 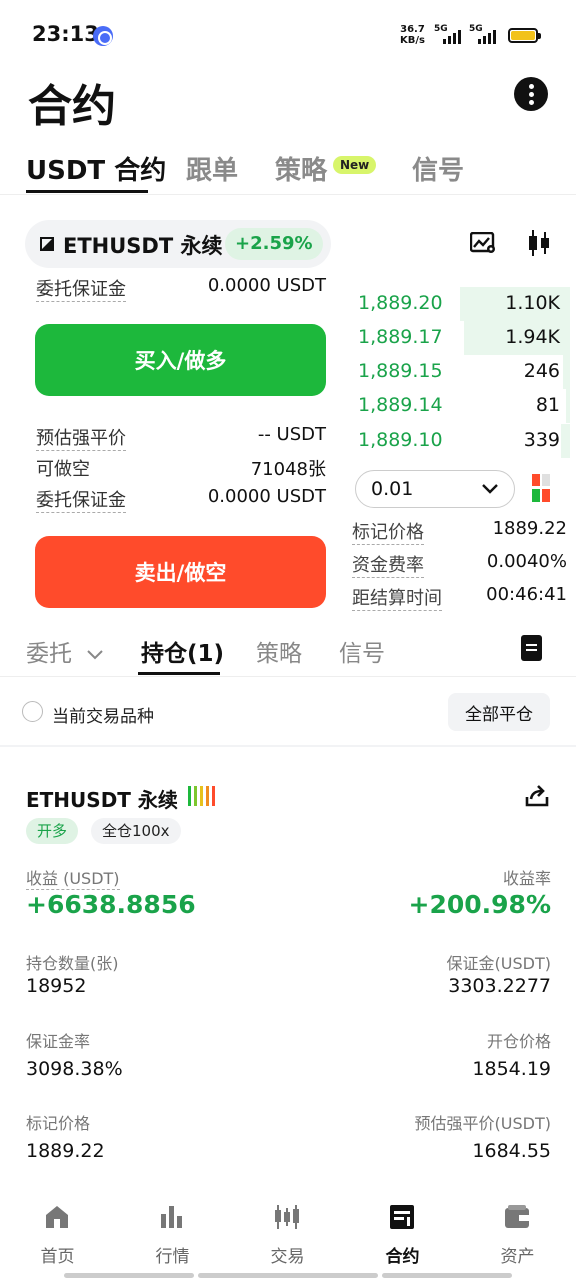 What do you see at coordinates (180, 572) in the screenshot?
I see `sell-short-button: 卖出/做空` at bounding box center [180, 572].